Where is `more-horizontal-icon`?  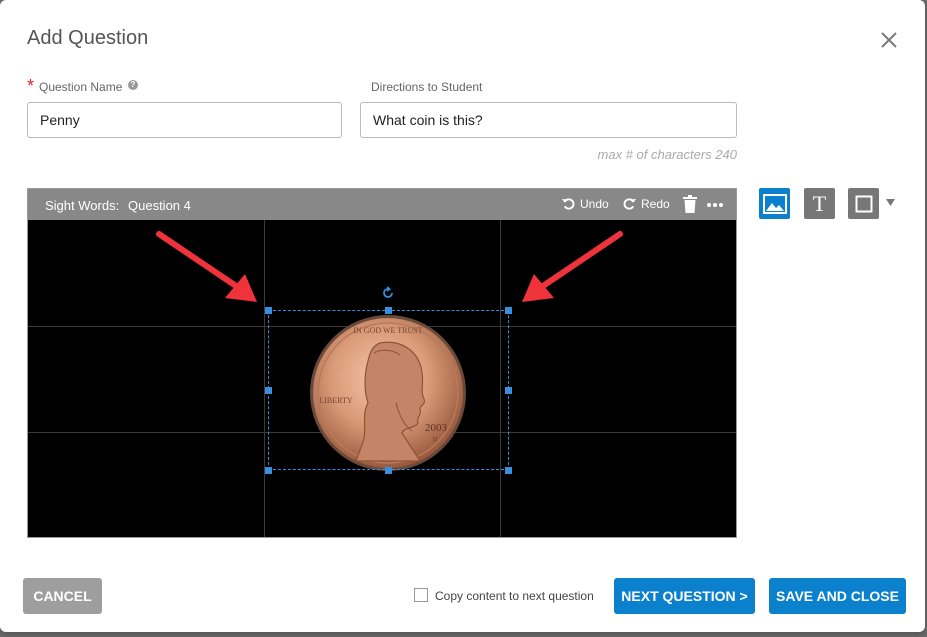 more-horizontal-icon is located at coordinates (715, 205).